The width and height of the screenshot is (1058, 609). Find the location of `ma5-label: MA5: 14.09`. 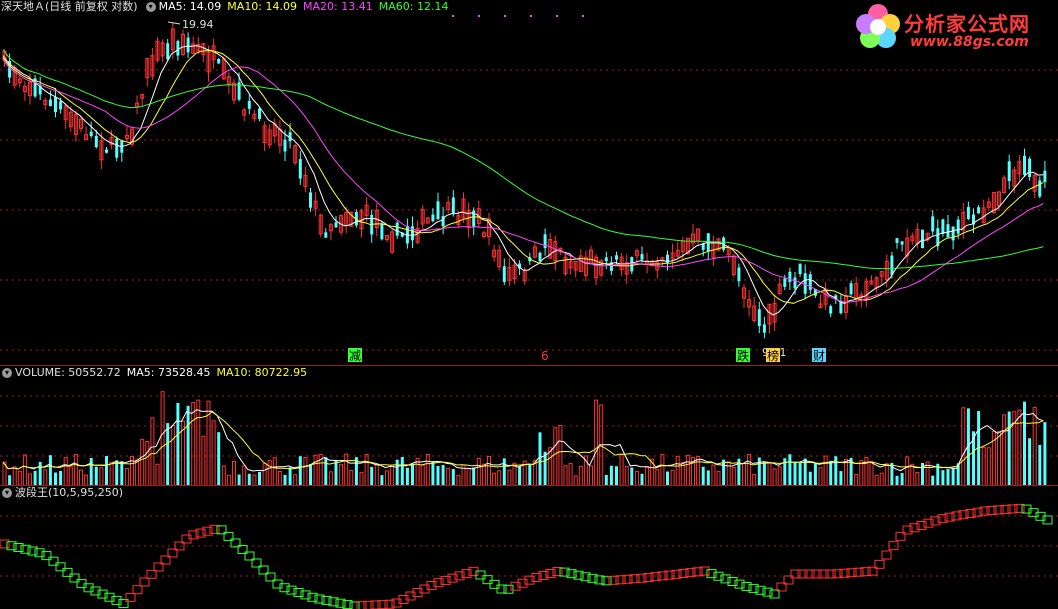

ma5-label: MA5: 14.09 is located at coordinates (190, 6).